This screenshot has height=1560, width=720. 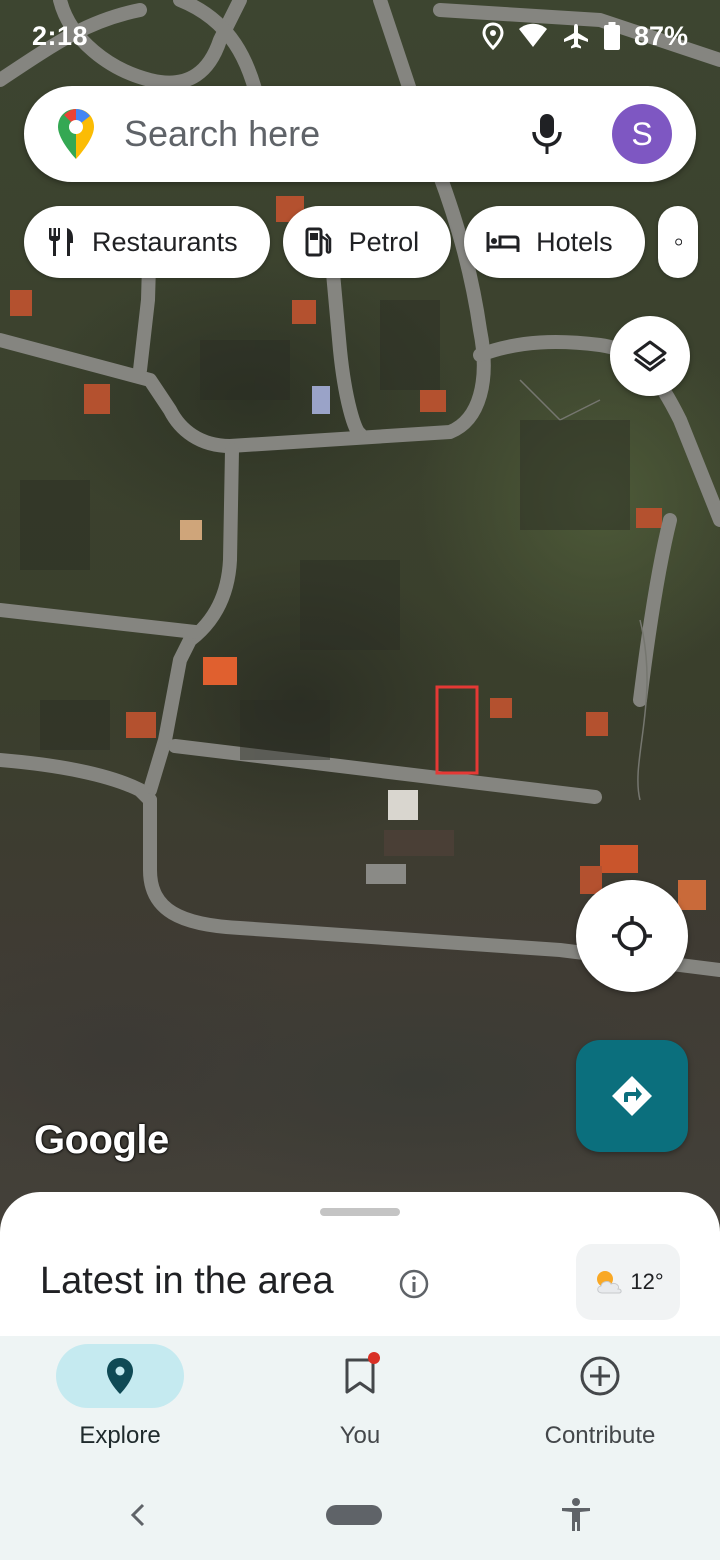 I want to click on back-icon, so click(x=138, y=1515).